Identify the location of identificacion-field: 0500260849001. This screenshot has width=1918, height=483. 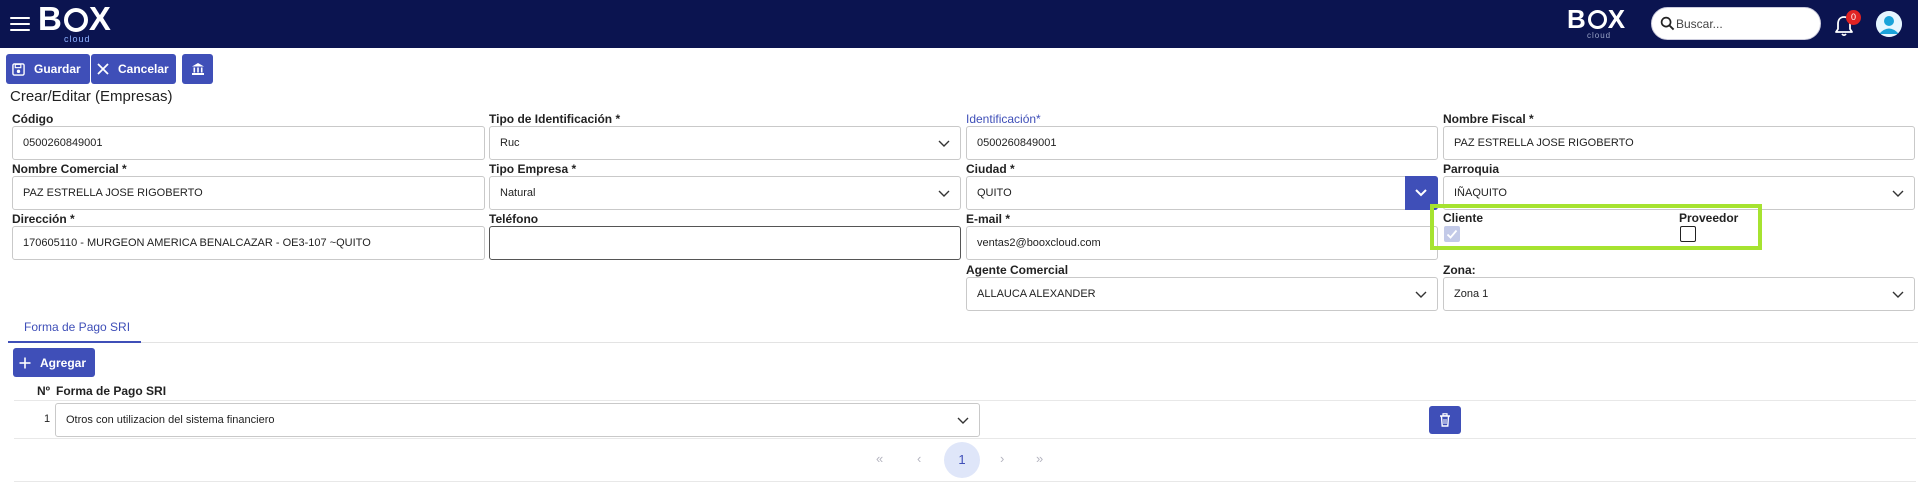
(1202, 143).